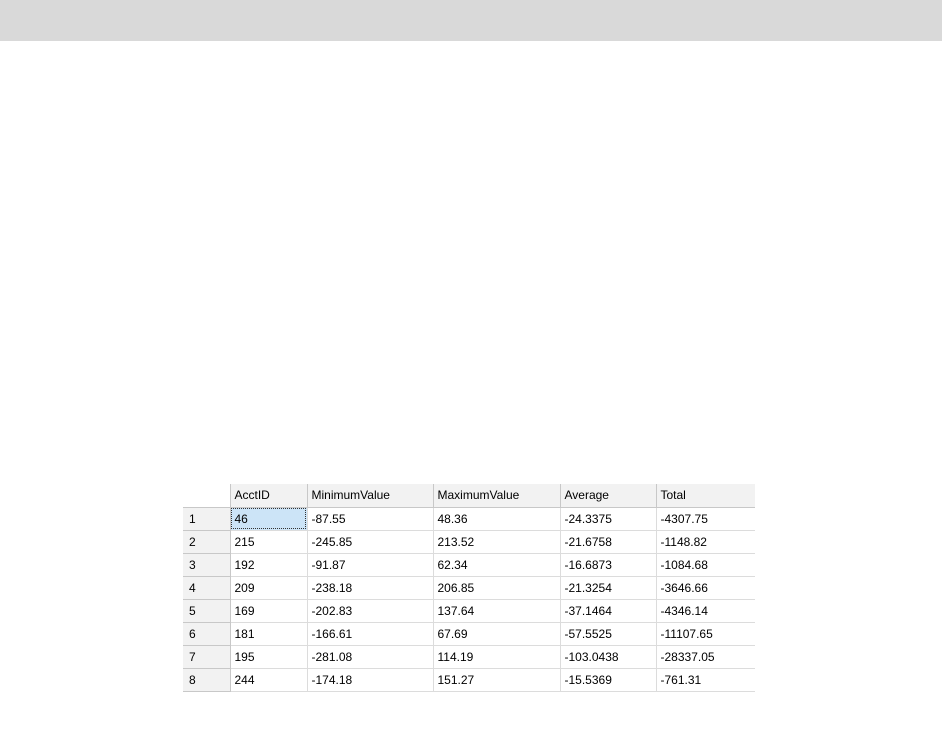  What do you see at coordinates (269, 519) in the screenshot?
I see `cell-acctid: 46` at bounding box center [269, 519].